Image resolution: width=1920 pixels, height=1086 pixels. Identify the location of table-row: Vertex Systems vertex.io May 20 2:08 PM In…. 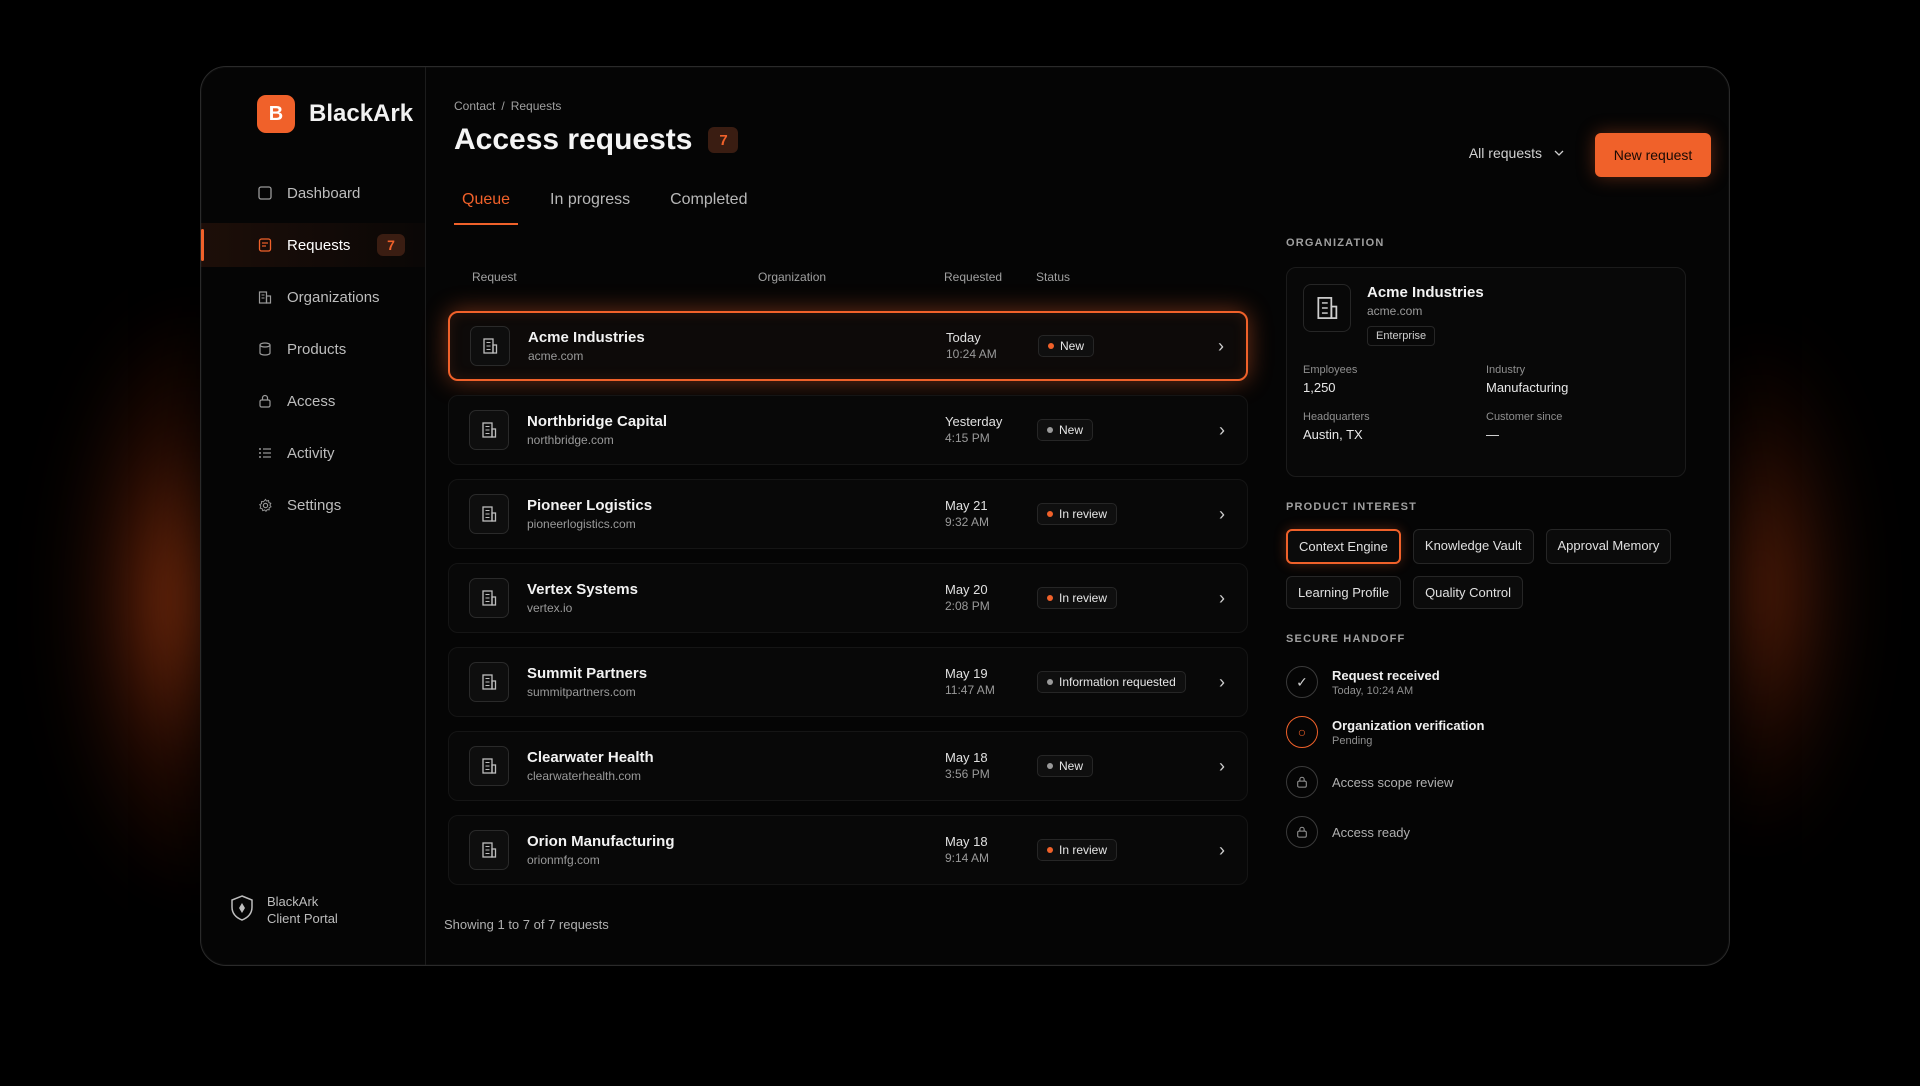
(848, 598).